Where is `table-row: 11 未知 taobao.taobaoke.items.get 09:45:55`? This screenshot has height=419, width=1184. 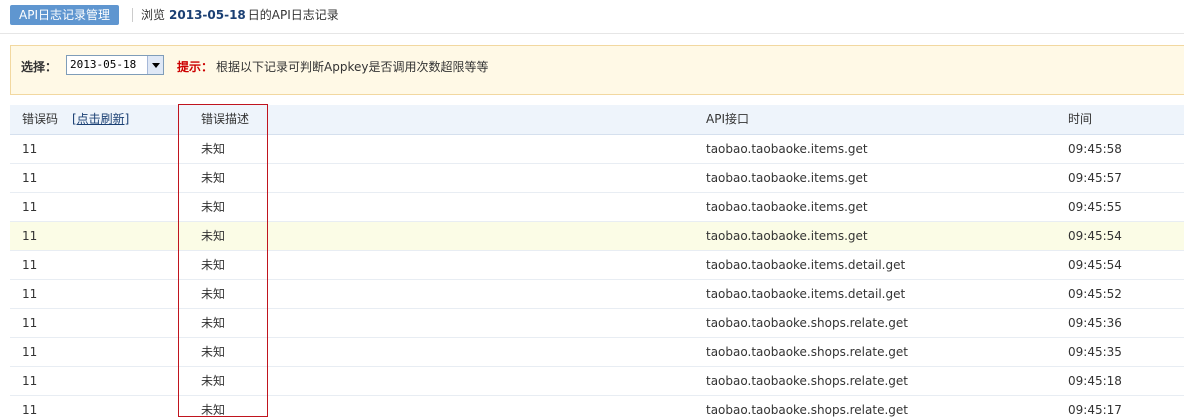
table-row: 11 未知 taobao.taobaoke.items.get 09:45:55 is located at coordinates (597, 207).